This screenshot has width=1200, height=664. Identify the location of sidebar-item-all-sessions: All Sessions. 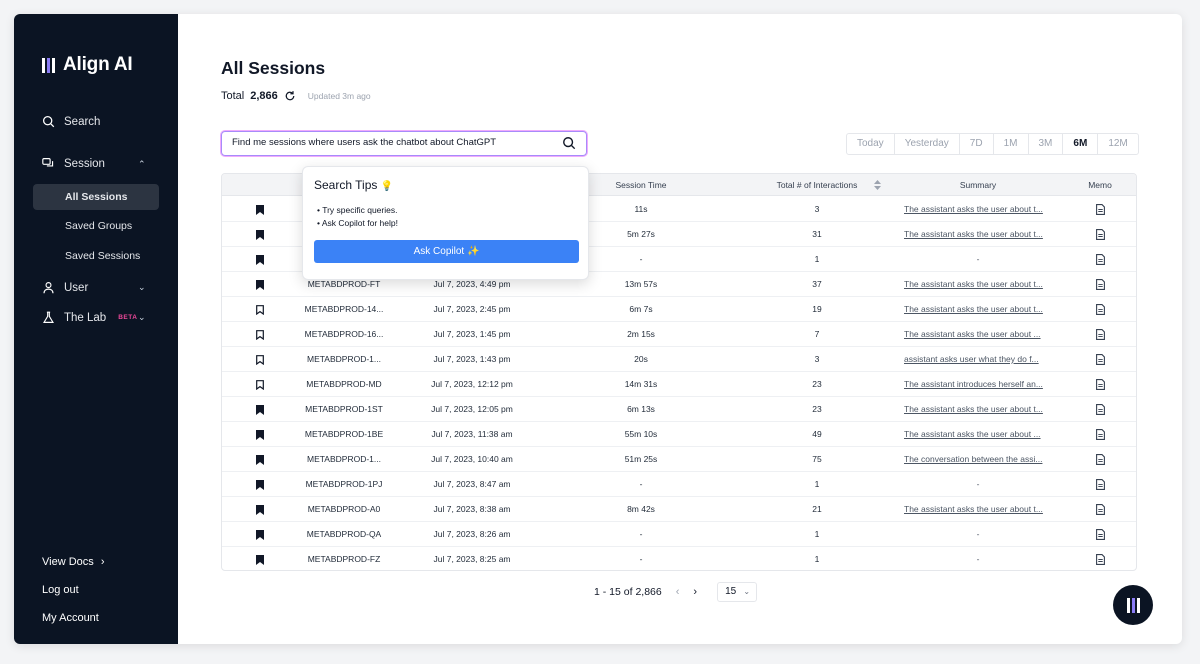
(96, 197).